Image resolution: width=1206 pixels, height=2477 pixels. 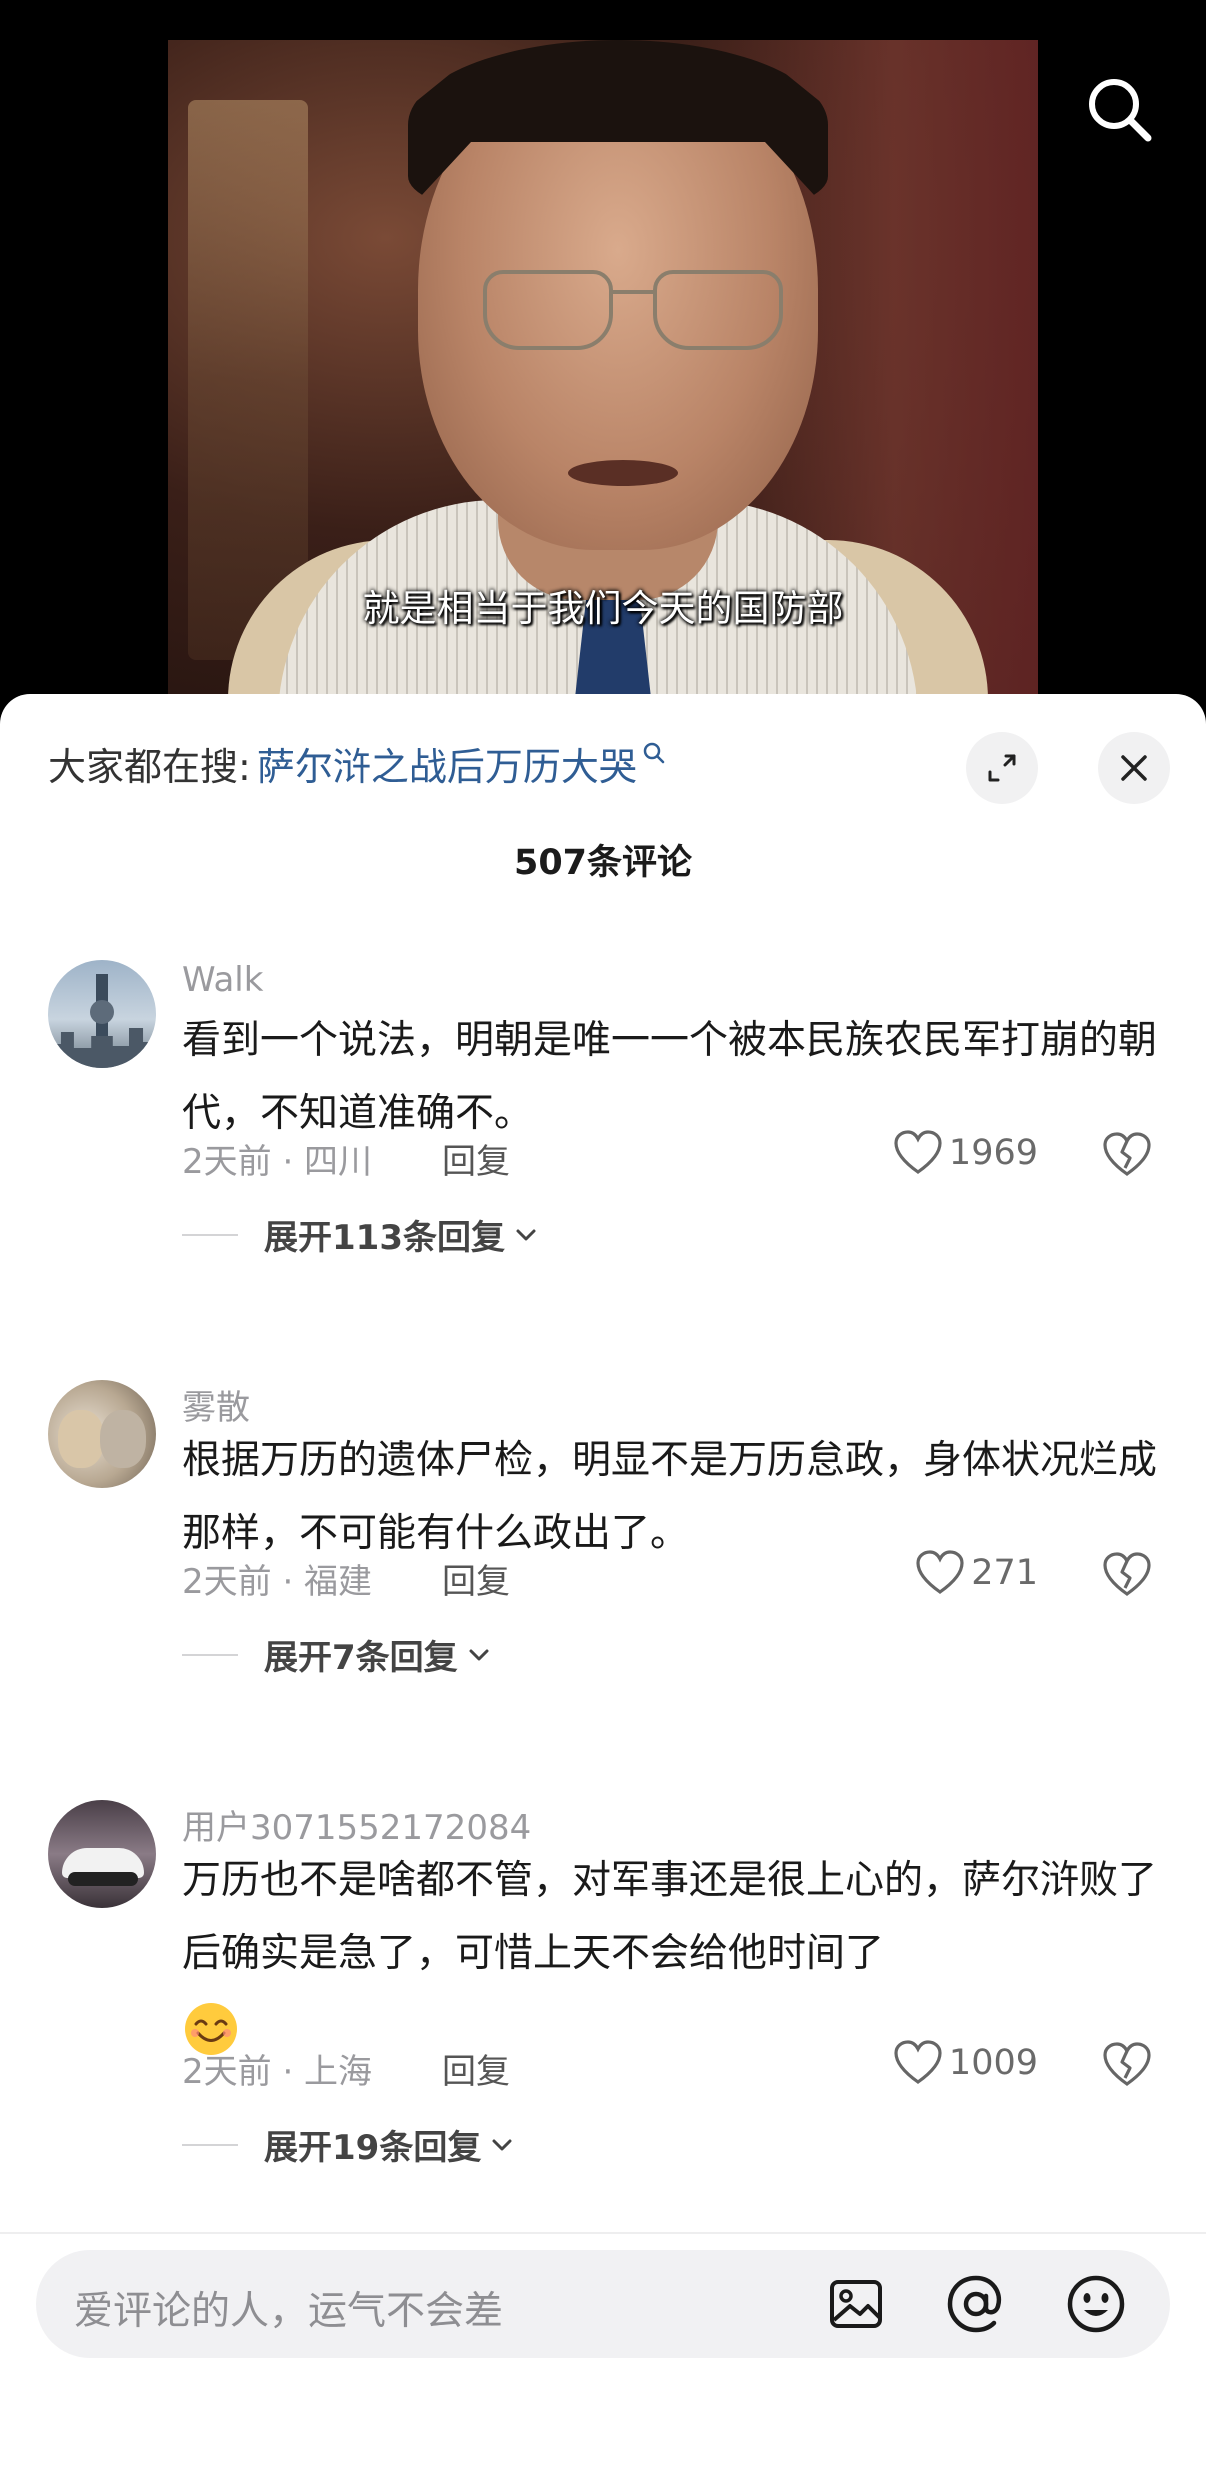 I want to click on mouth, so click(x=623, y=473).